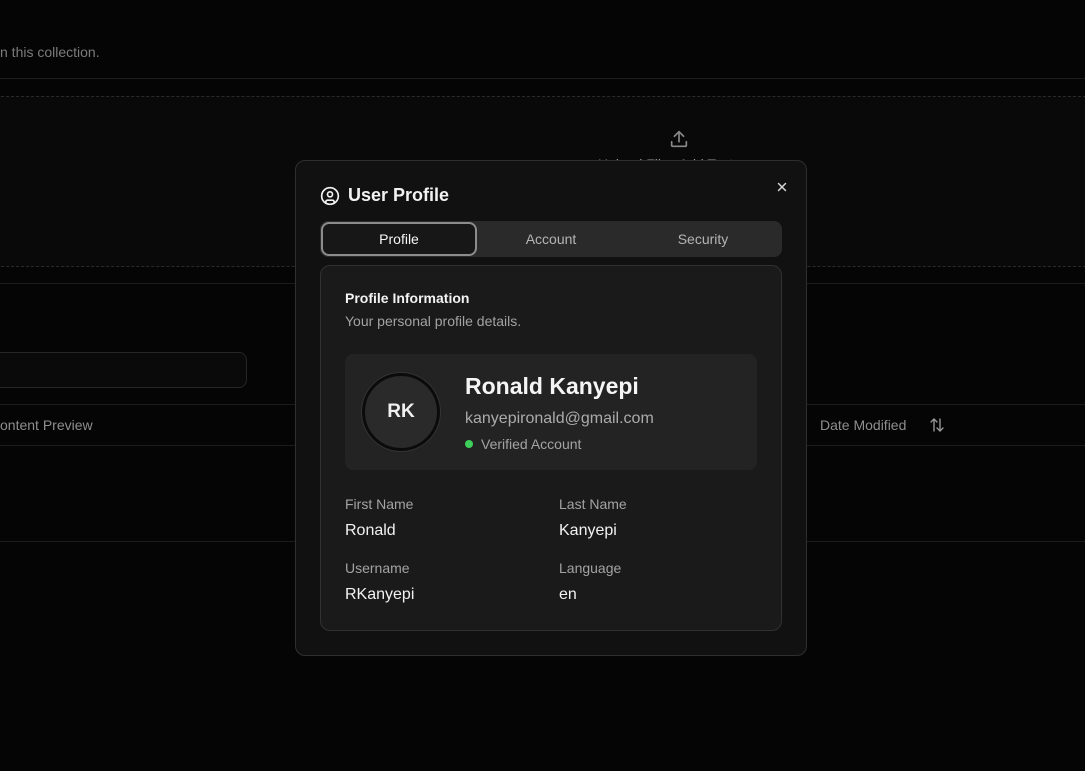 Image resolution: width=1085 pixels, height=771 pixels. I want to click on avatar: RK, so click(401, 412).